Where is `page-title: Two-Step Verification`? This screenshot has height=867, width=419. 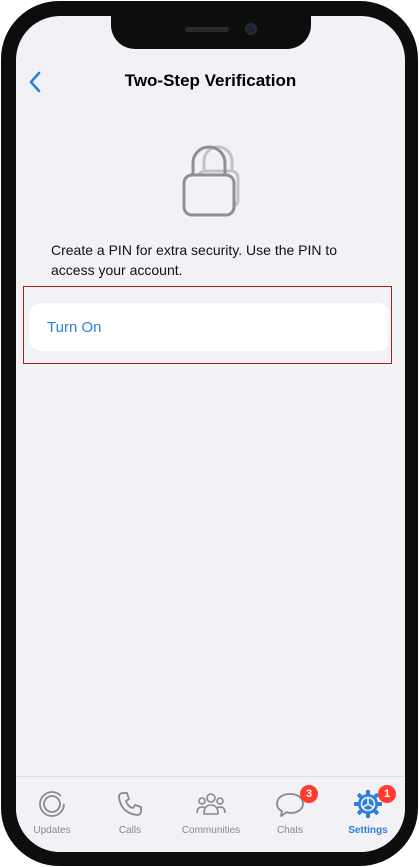
page-title: Two-Step Verification is located at coordinates (210, 80).